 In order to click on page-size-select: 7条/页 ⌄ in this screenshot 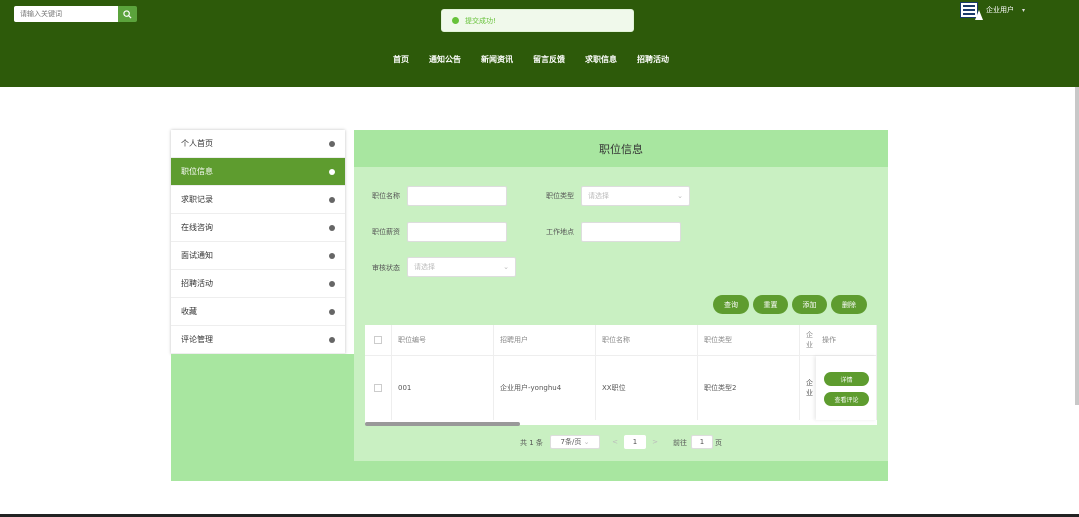, I will do `click(575, 442)`.